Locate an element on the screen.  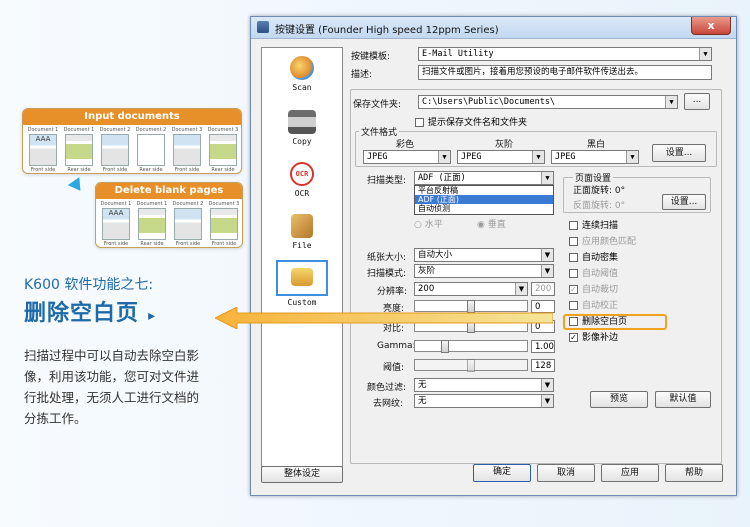
doc-page is located at coordinates (79, 150).